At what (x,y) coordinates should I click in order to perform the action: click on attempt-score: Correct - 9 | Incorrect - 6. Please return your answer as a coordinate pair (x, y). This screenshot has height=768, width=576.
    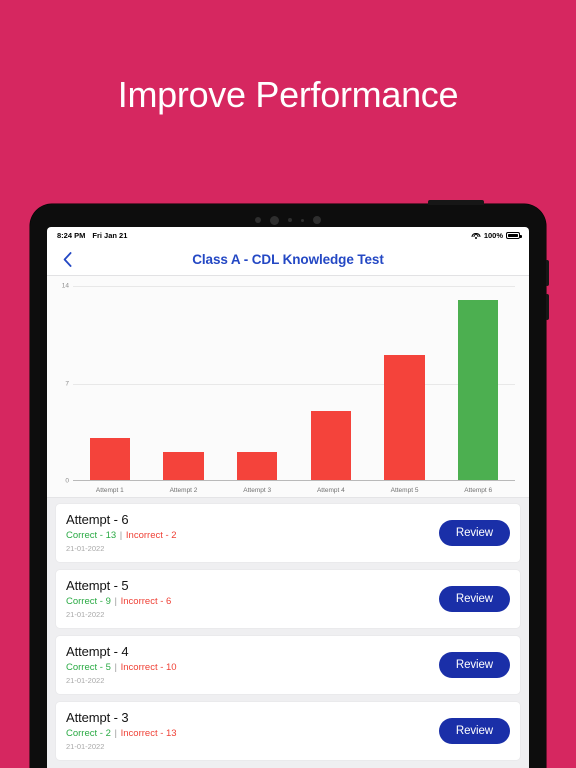
    Looking at the image, I should click on (252, 601).